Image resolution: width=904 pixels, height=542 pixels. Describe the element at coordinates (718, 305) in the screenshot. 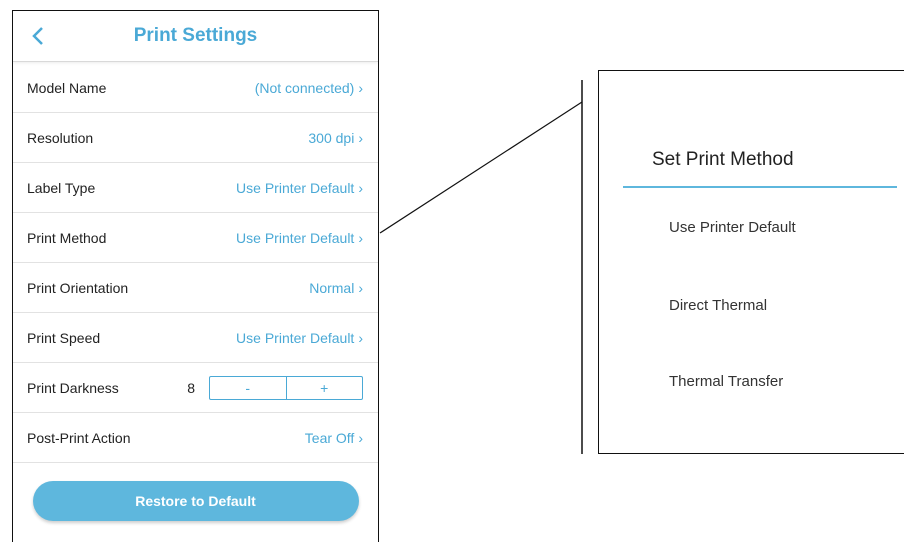

I see `option-direct-thermal: Direct Thermal` at that location.